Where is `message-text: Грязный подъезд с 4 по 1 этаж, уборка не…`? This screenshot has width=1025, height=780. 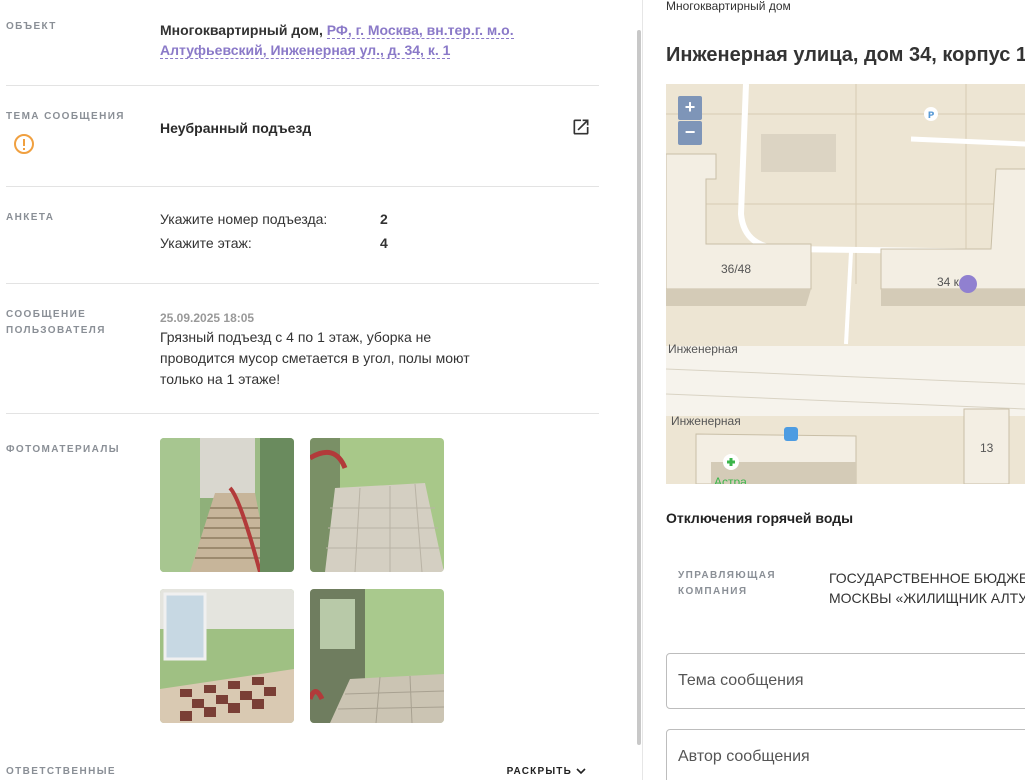 message-text: Грязный подъезд с 4 по 1 этаж, уборка не… is located at coordinates (315, 358).